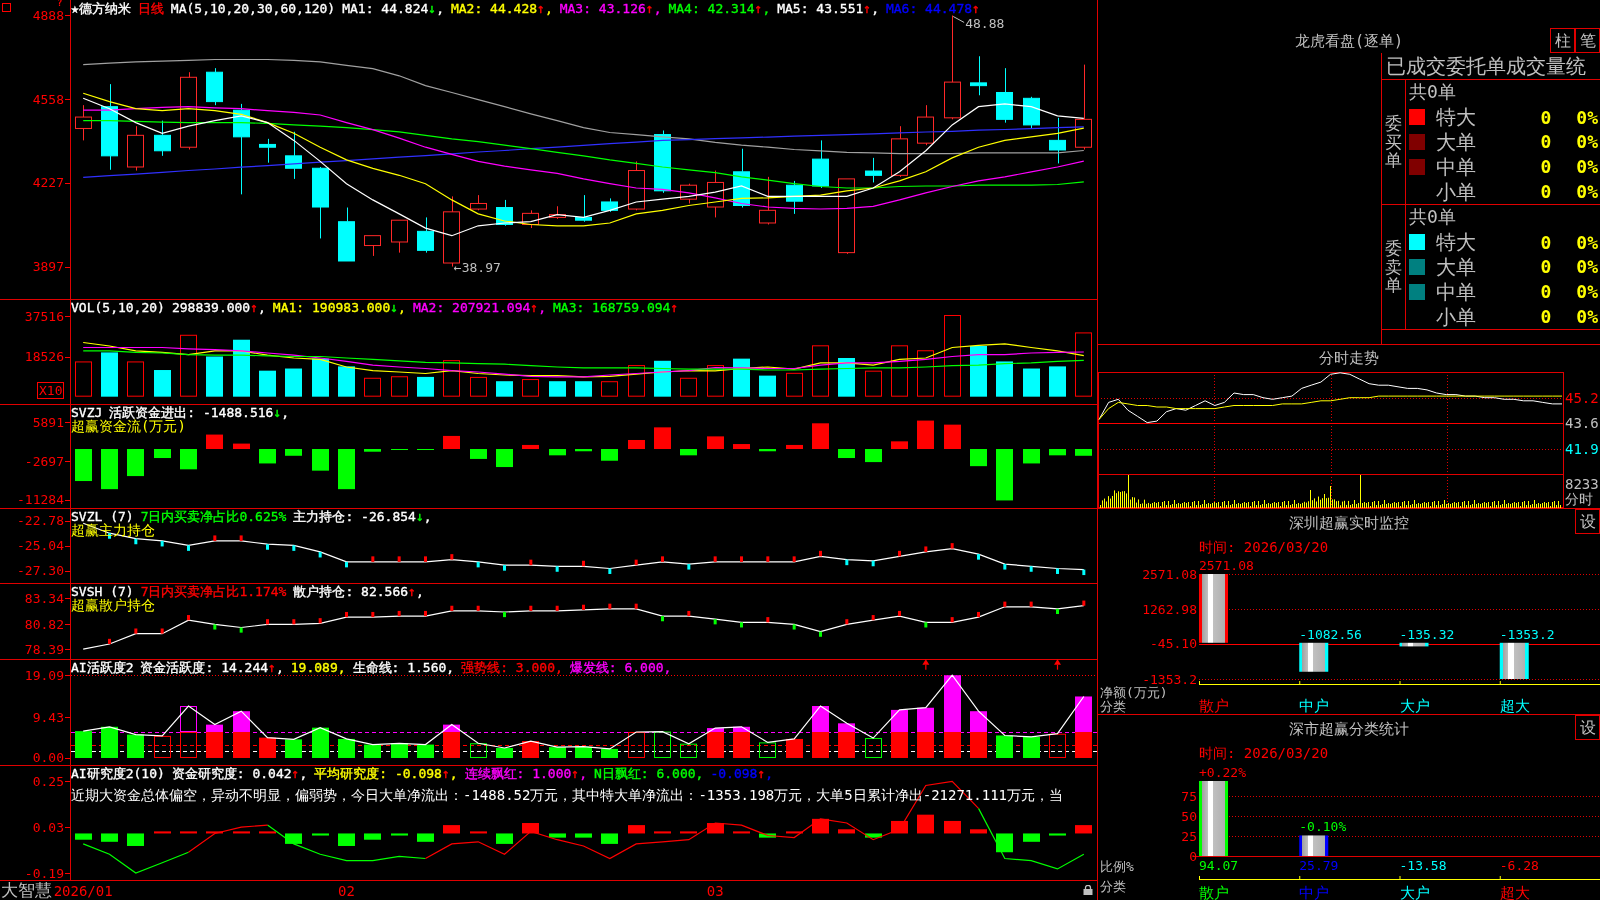 The image size is (1600, 900). I want to click on legend-label: SVSH (7), so click(102, 591).